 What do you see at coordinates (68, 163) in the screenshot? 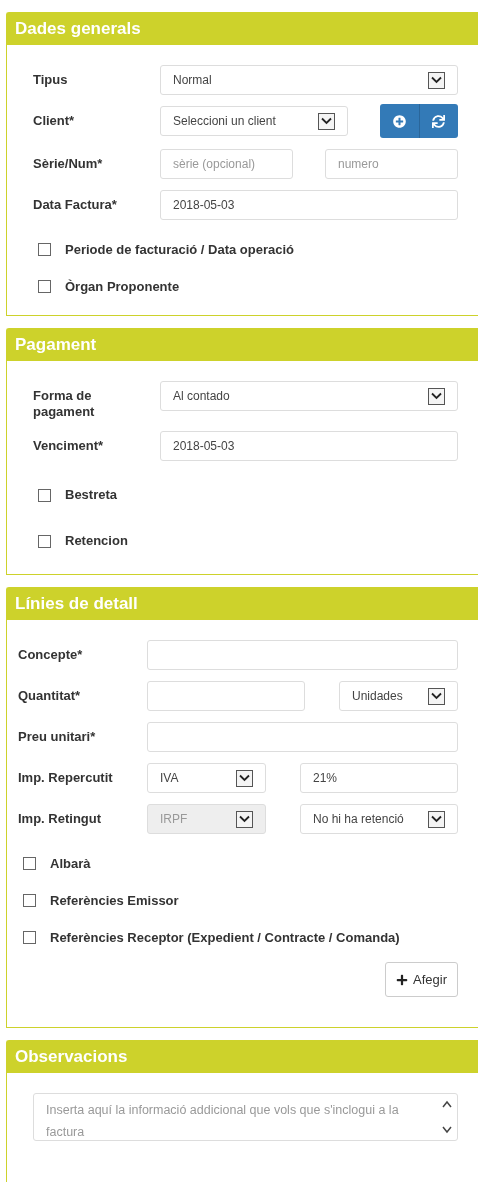
I see `field-label: Sèrie/Num*` at bounding box center [68, 163].